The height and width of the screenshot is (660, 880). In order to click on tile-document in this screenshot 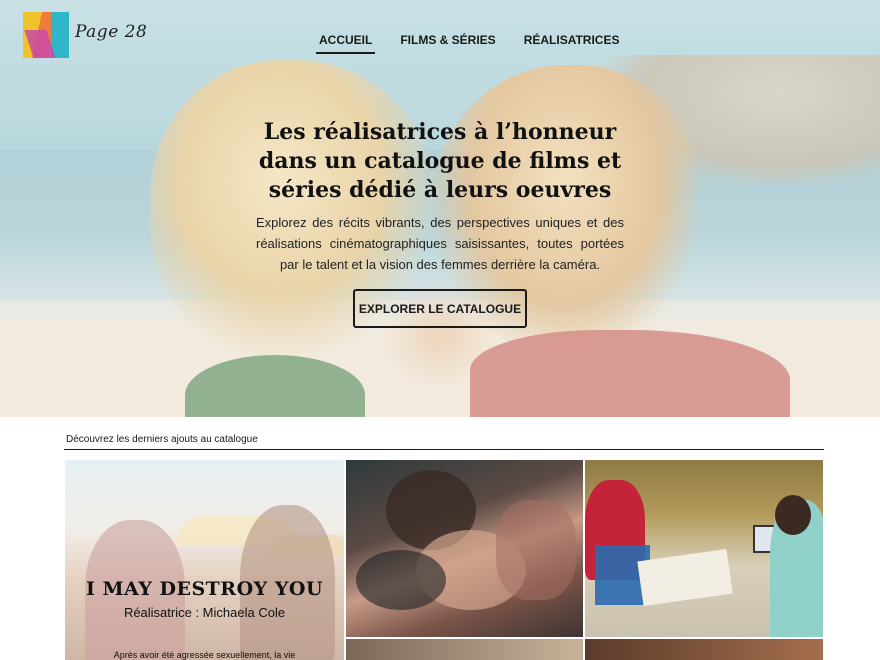, I will do `click(685, 577)`.